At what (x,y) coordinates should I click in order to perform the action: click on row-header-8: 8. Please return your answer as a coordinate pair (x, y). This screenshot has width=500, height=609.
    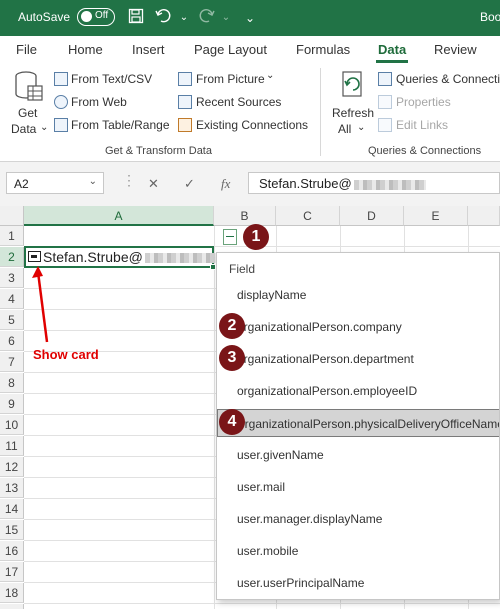
    Looking at the image, I should click on (12, 383).